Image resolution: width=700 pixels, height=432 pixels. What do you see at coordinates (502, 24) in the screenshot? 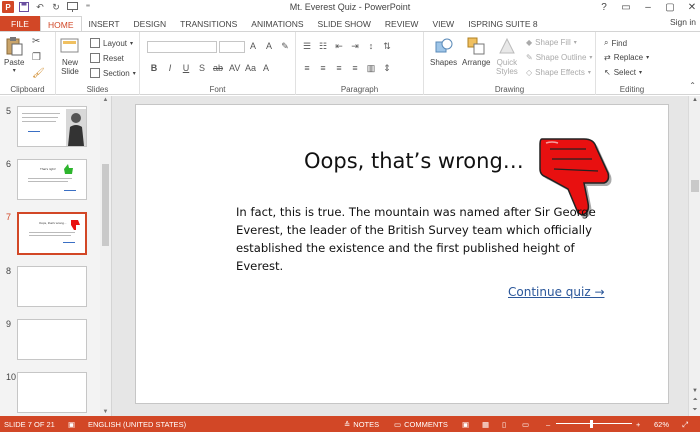
I see `tab-ispring-suite: ISPRING SUITE 8` at bounding box center [502, 24].